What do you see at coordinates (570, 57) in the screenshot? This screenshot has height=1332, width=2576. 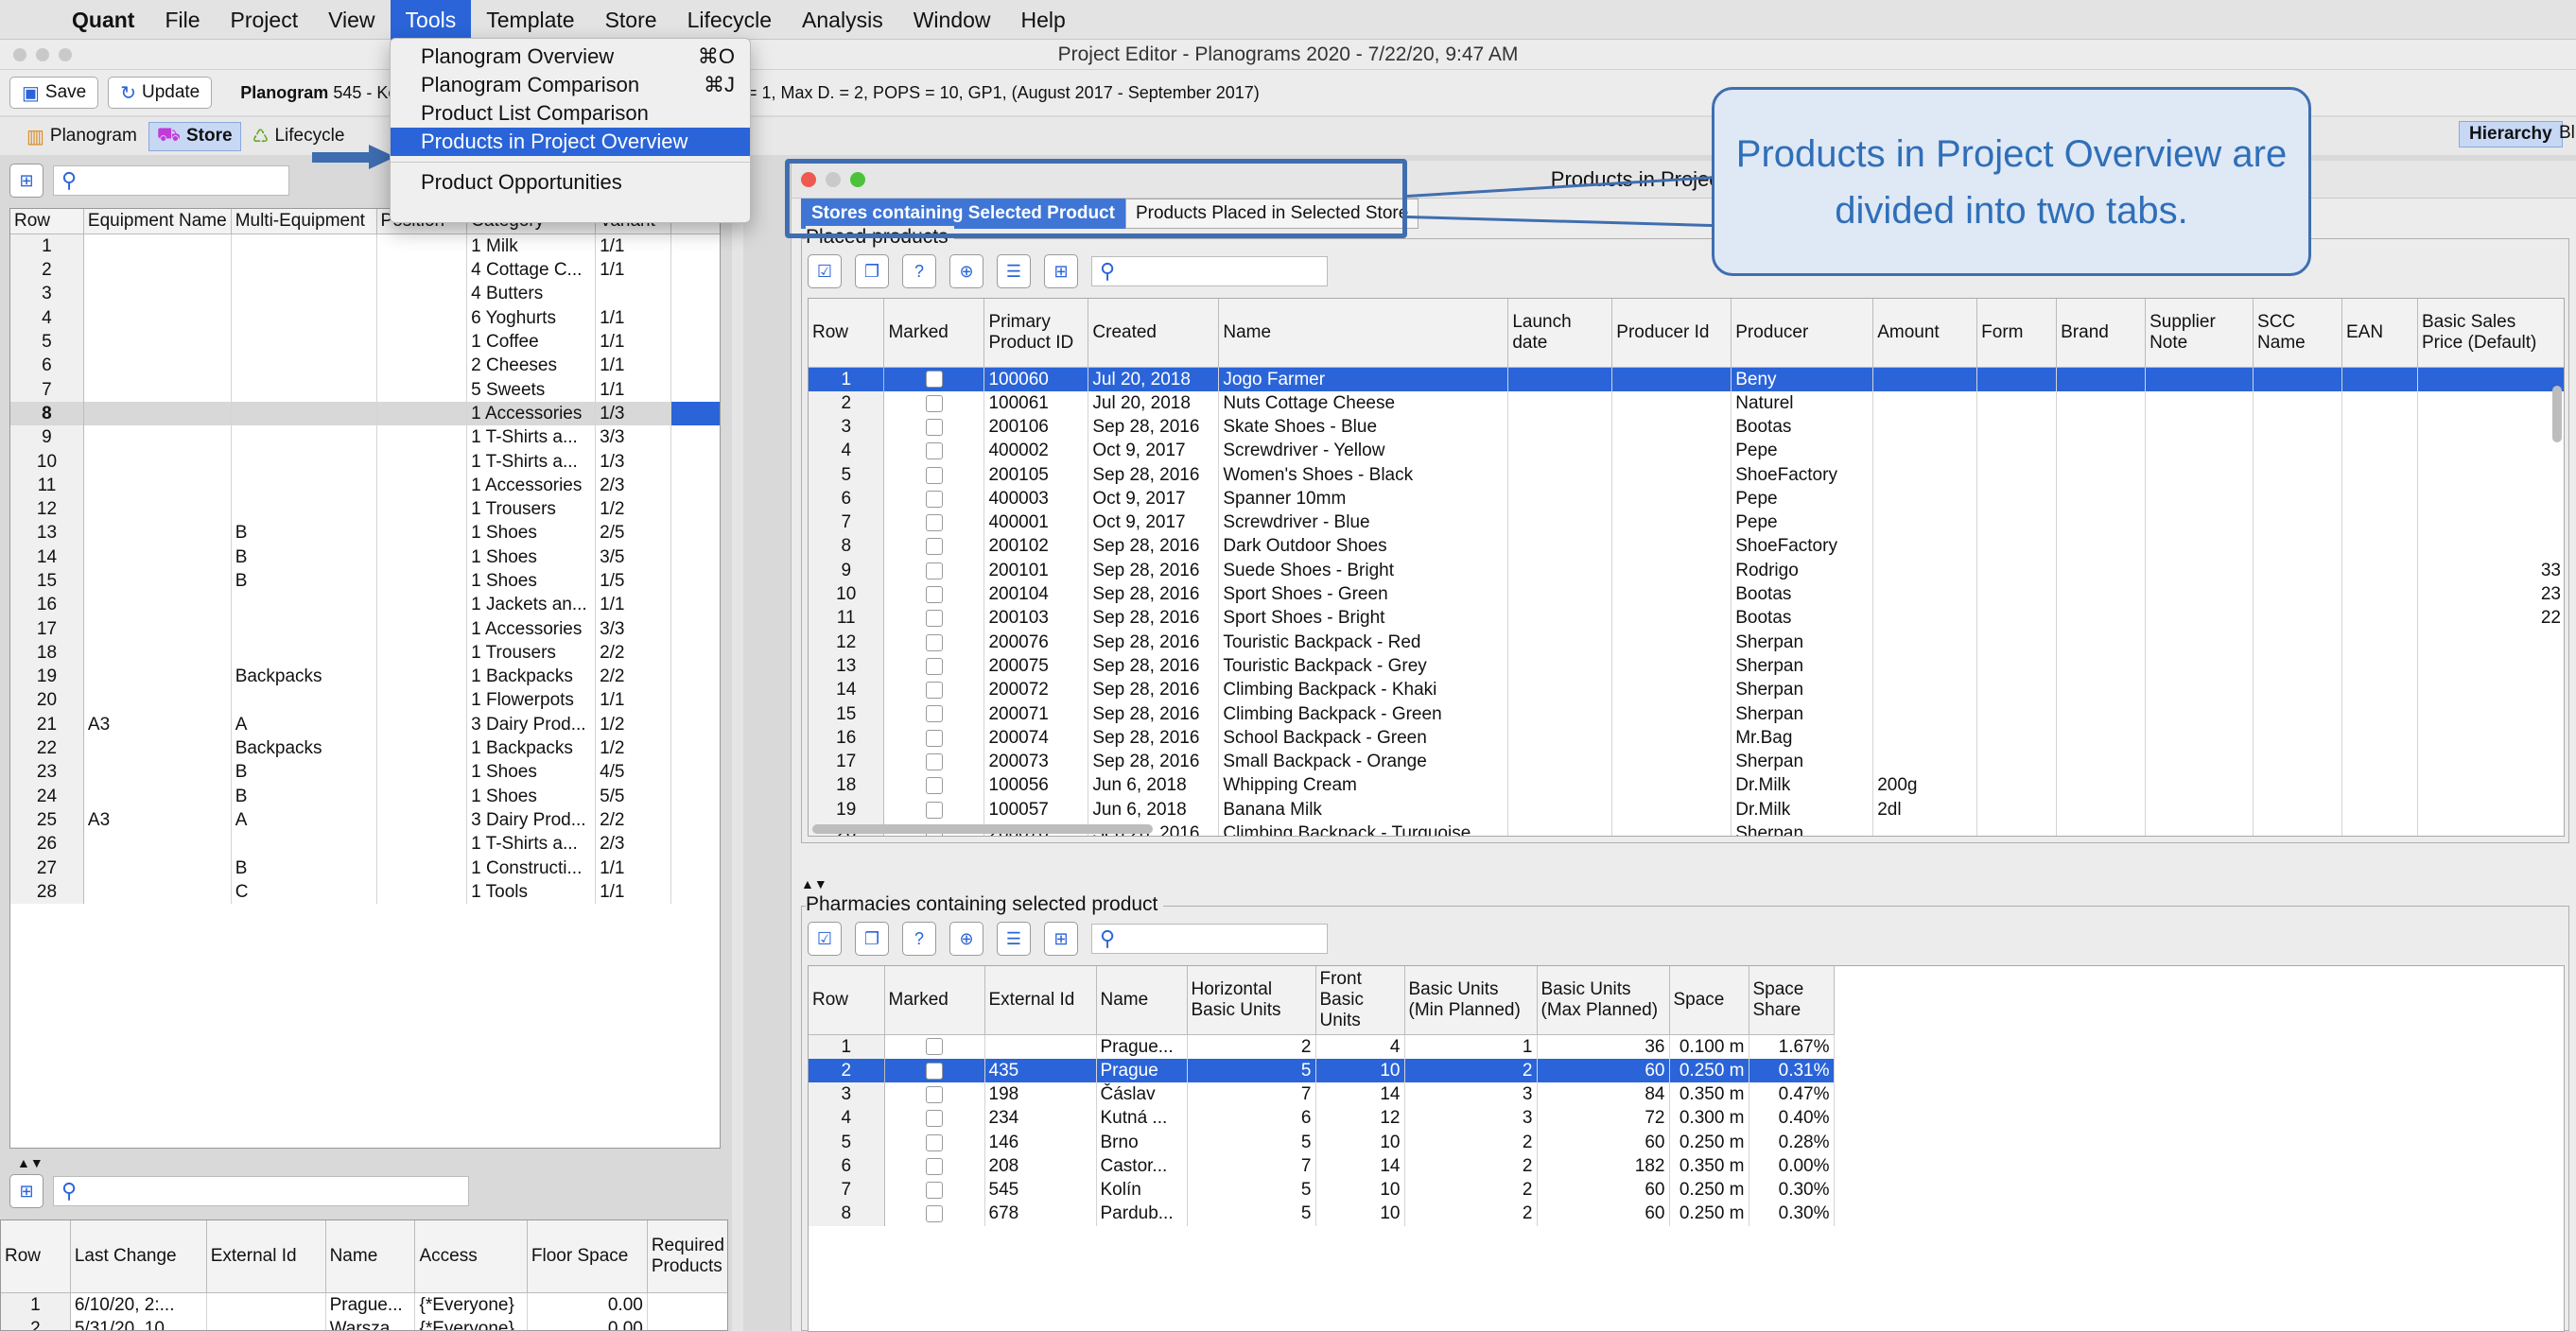 I see `menu-item-planogram-overview: Planogram Overview ⌘O` at bounding box center [570, 57].